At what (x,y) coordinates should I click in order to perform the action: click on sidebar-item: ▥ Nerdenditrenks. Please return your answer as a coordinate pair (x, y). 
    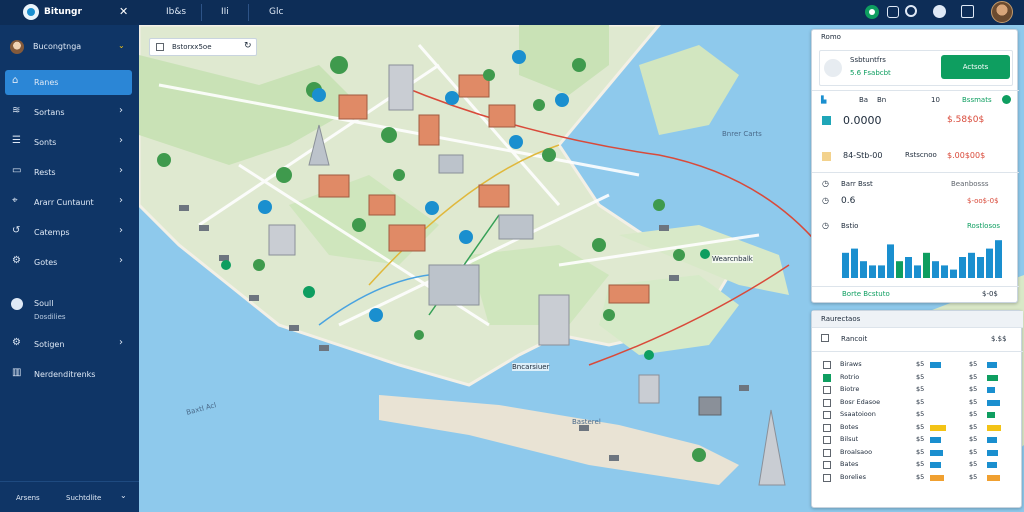
    Looking at the image, I should click on (68, 374).